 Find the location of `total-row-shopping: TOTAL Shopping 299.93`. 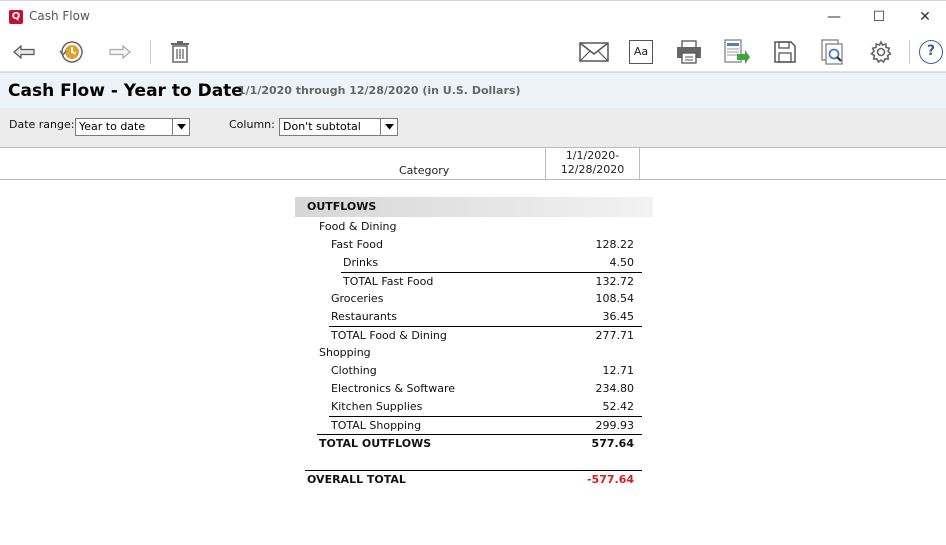

total-row-shopping: TOTAL Shopping 299.93 is located at coordinates (485, 425).